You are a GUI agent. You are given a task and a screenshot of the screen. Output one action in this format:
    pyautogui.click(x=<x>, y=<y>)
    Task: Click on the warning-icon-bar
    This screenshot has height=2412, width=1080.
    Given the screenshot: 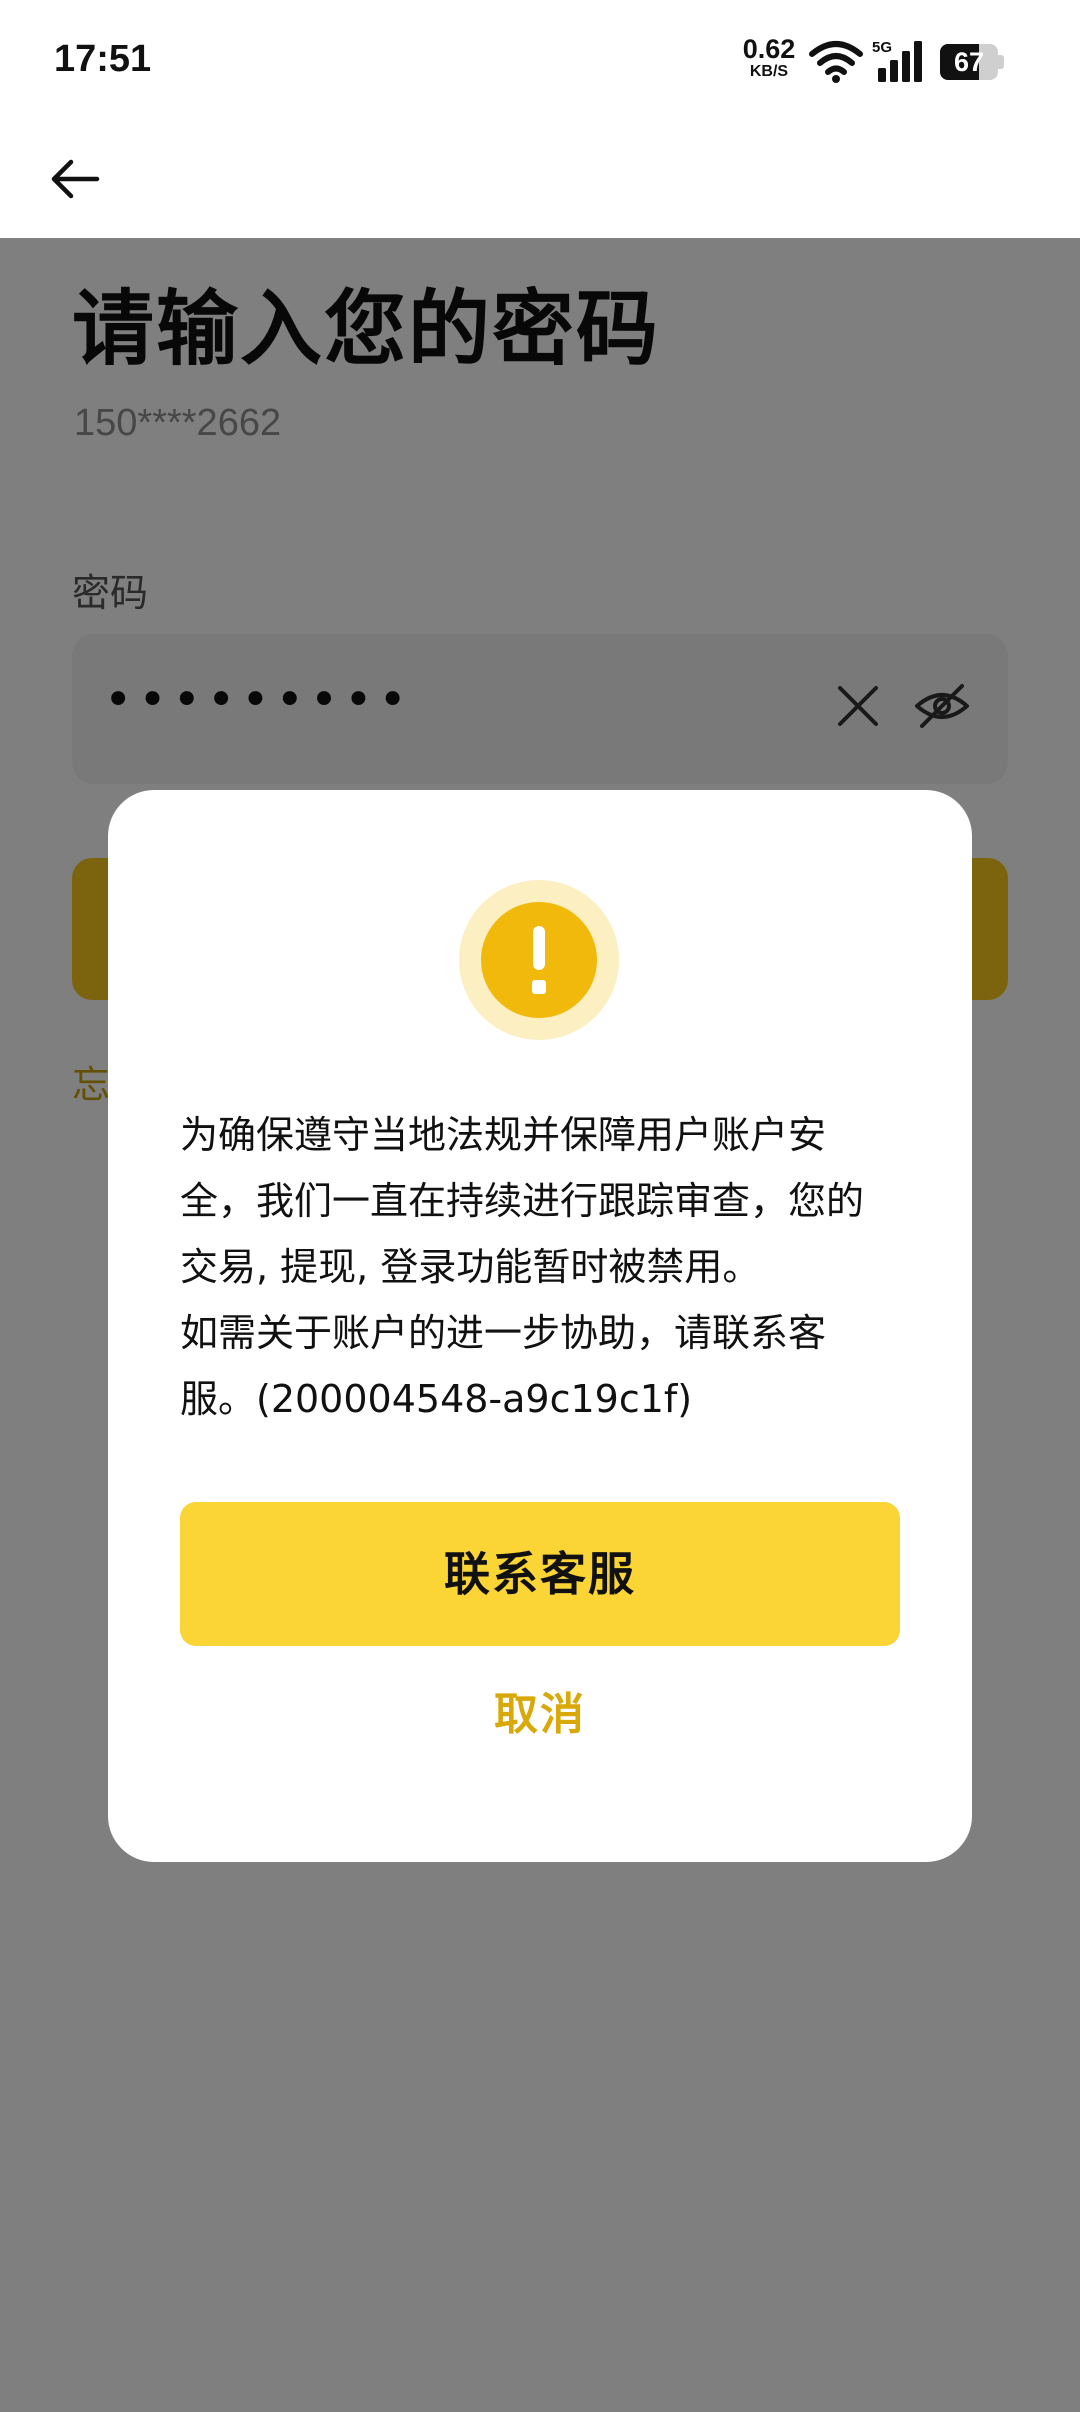 What is the action you would take?
    pyautogui.click(x=539, y=948)
    